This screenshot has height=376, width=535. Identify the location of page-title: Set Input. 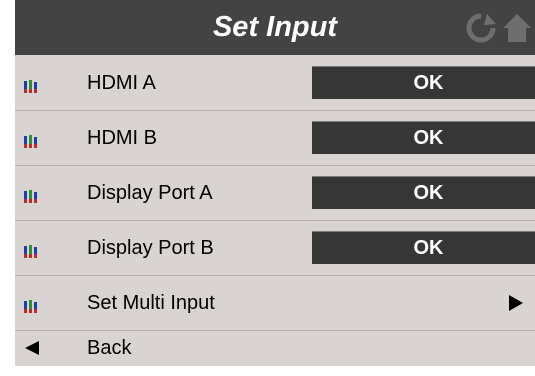
(275, 27).